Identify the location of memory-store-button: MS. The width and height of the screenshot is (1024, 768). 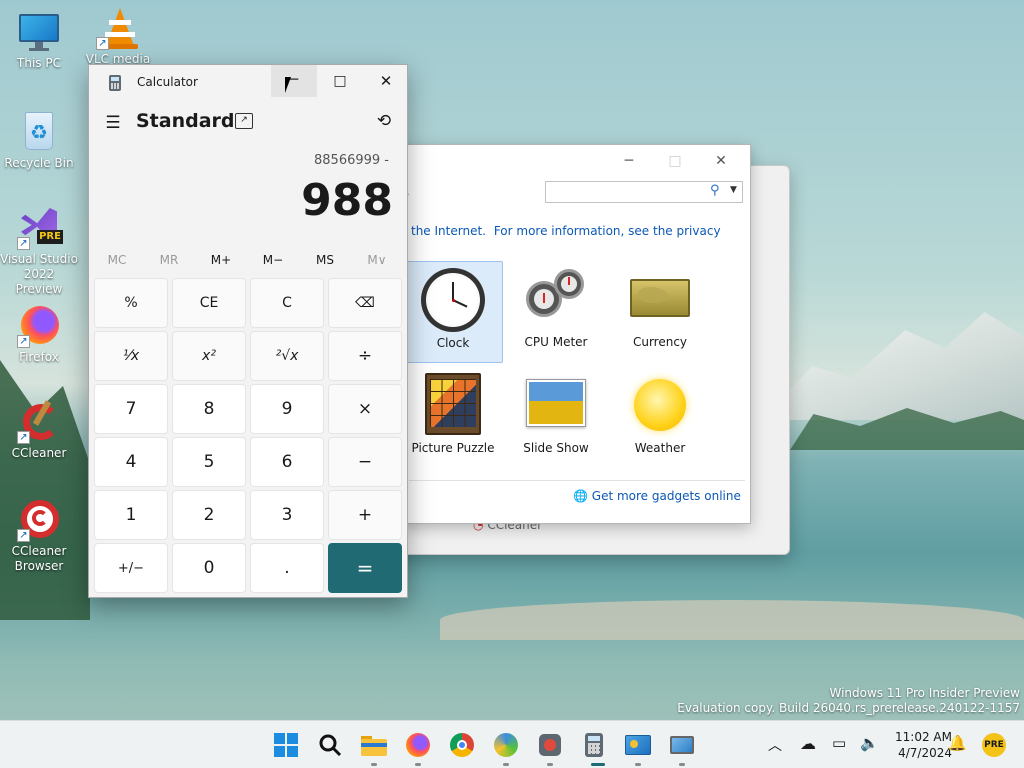
(325, 260).